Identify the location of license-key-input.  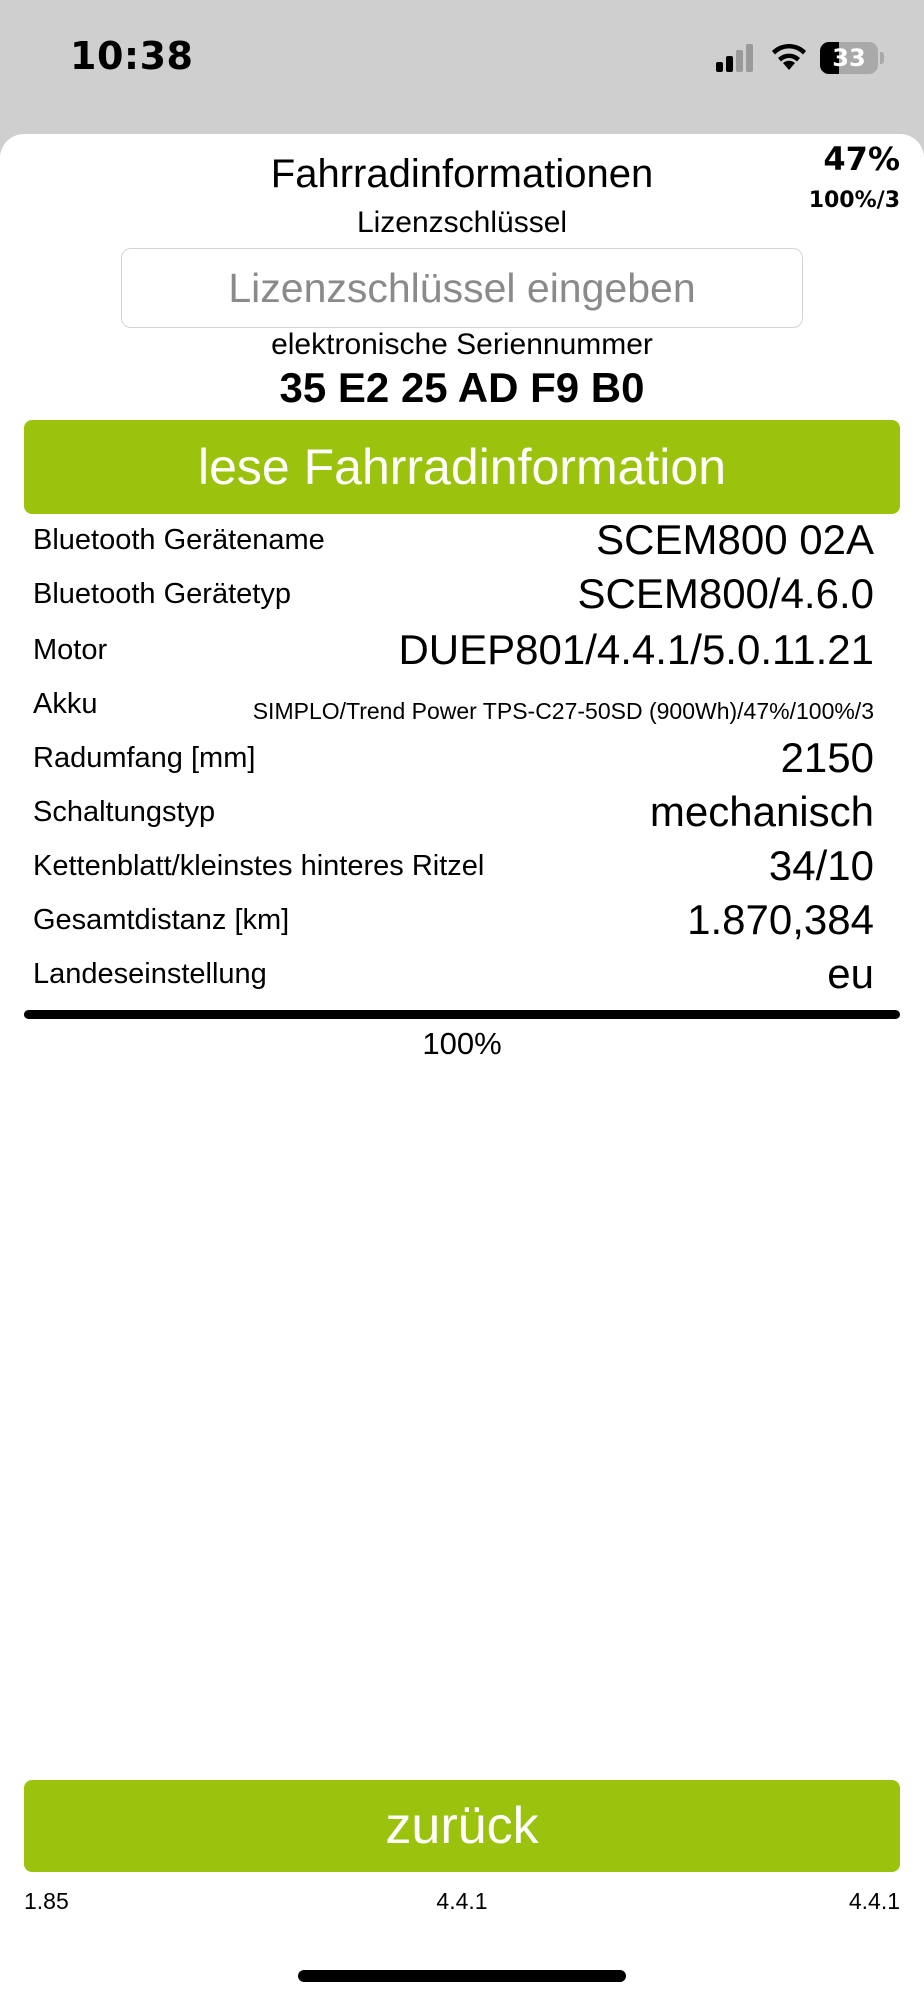
(462, 288).